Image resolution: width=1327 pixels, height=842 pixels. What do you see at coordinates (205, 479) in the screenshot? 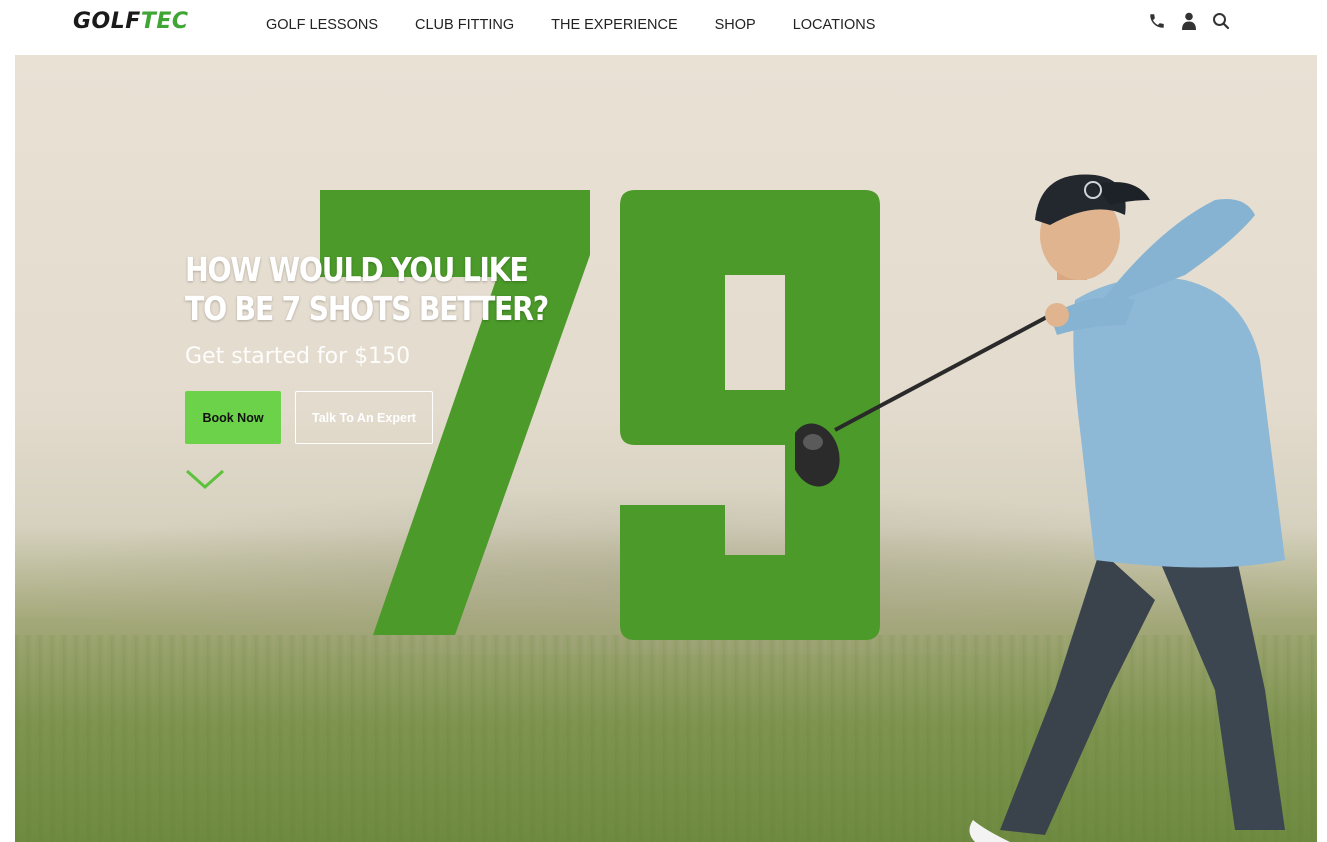
I see `chevron-down-icon` at bounding box center [205, 479].